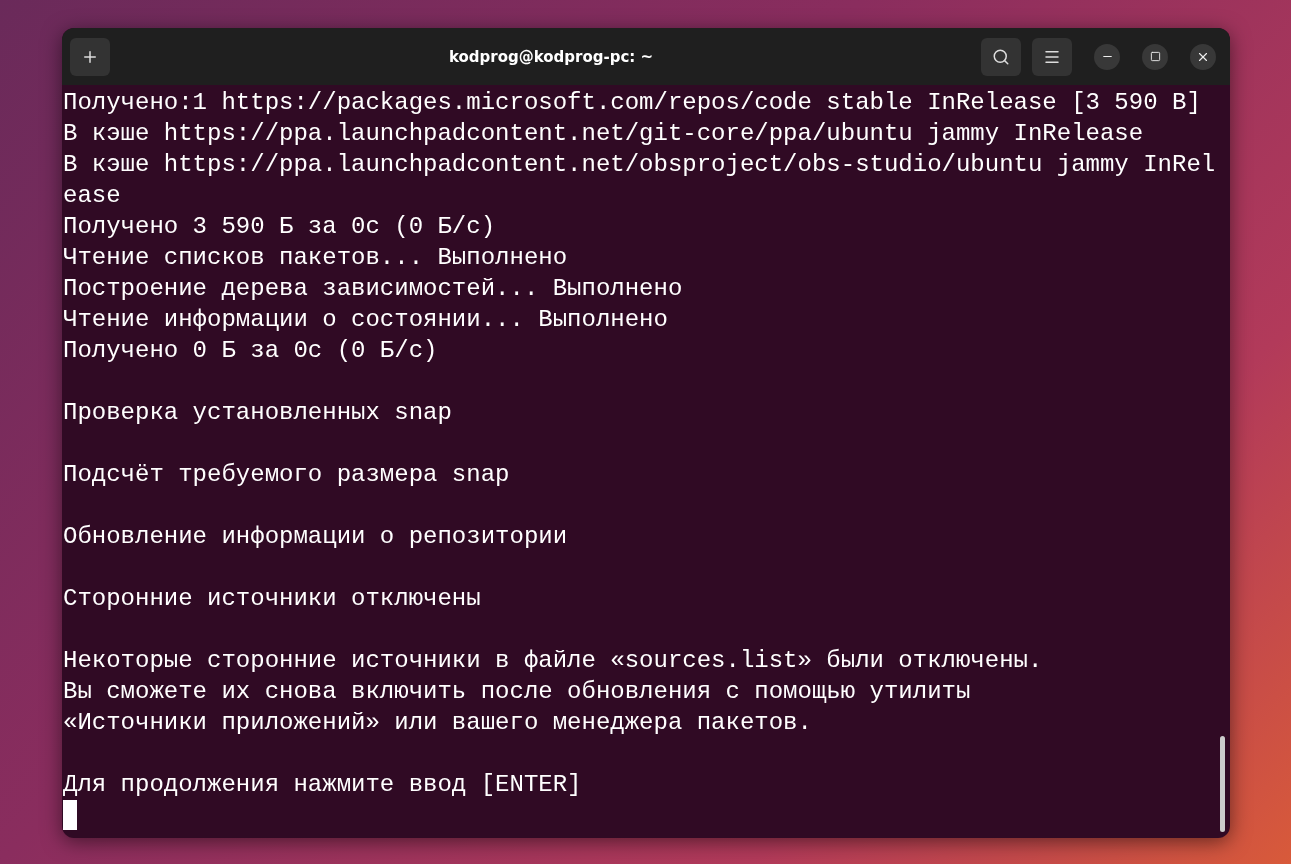 This screenshot has width=1291, height=864. I want to click on terminal-line: Получено:1 https://packages.microsoft.com/repos/code stable InRelease [3 590 B], so click(632, 103).